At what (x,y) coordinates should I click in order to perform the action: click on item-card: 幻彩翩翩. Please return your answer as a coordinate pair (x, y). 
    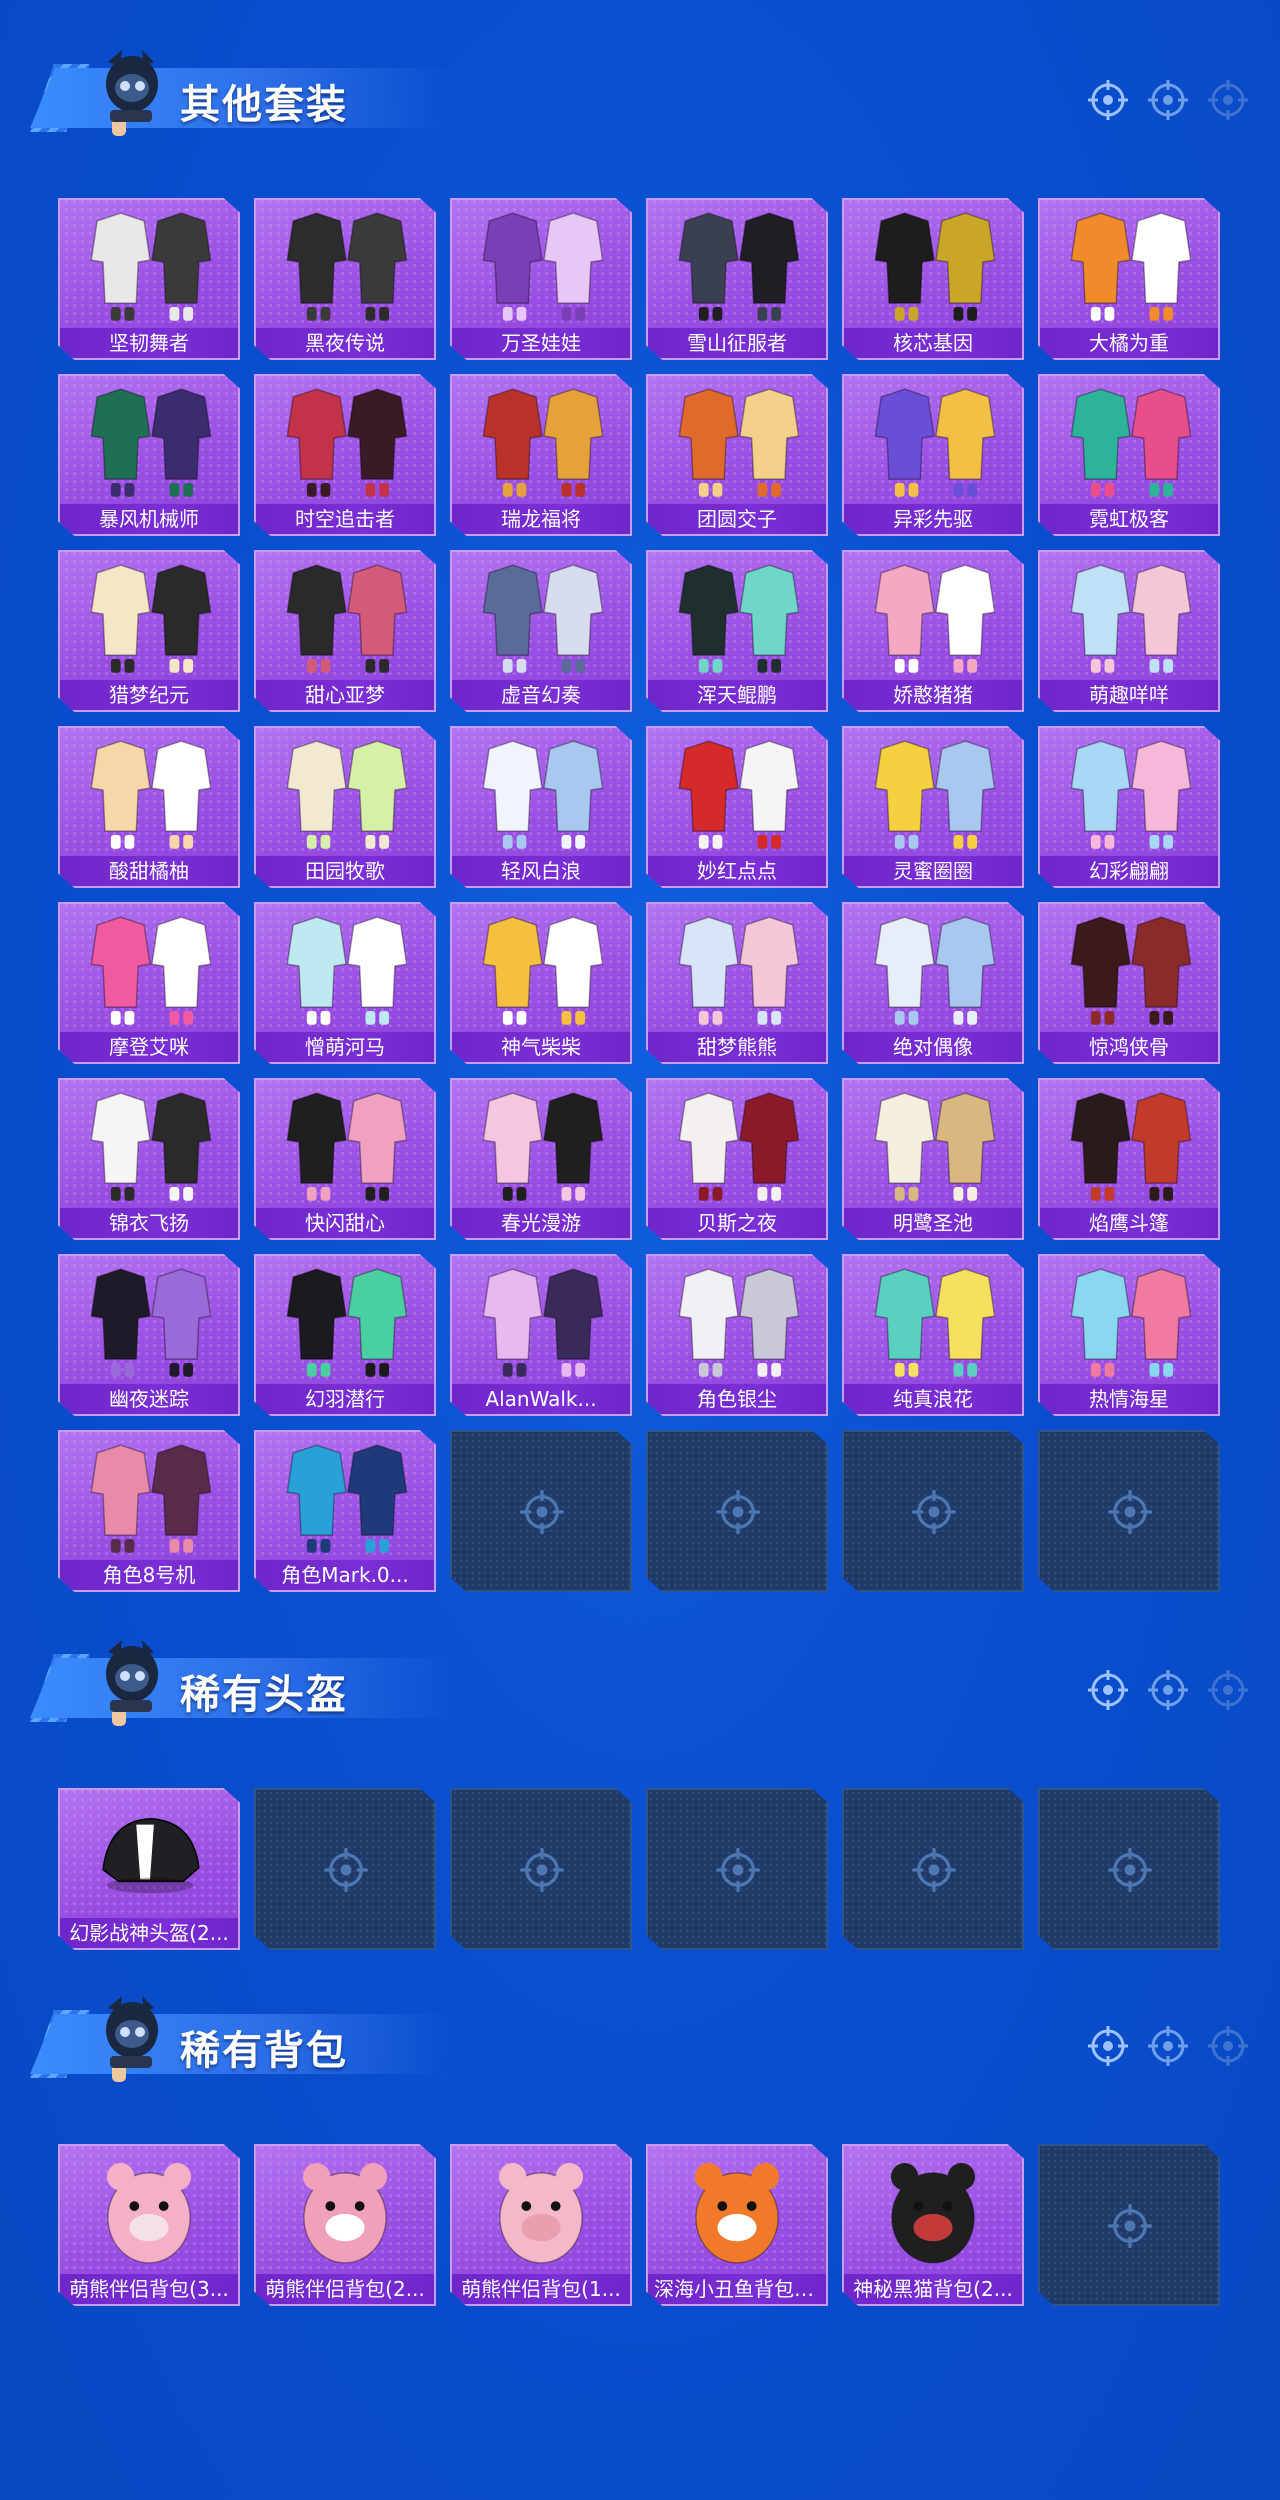
    Looking at the image, I should click on (1129, 807).